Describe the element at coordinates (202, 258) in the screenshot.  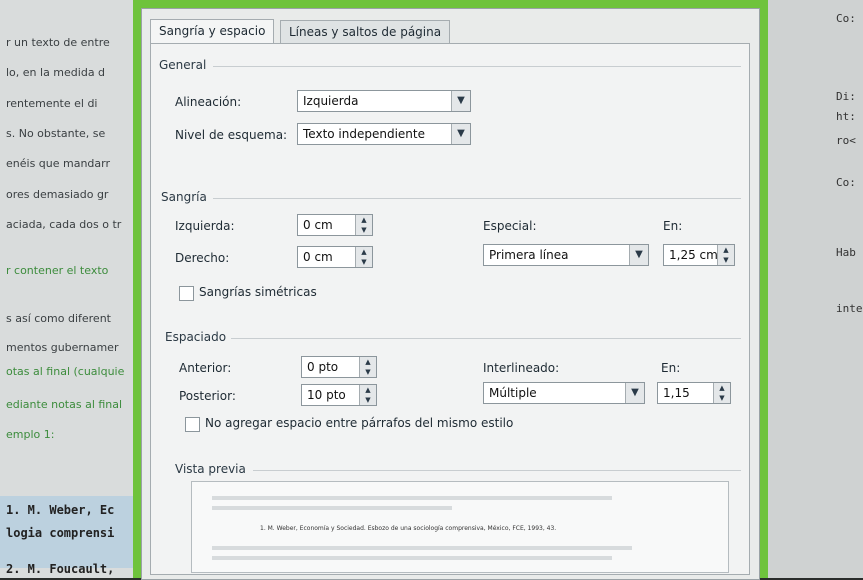
I see `derecho-label: Derecho:` at that location.